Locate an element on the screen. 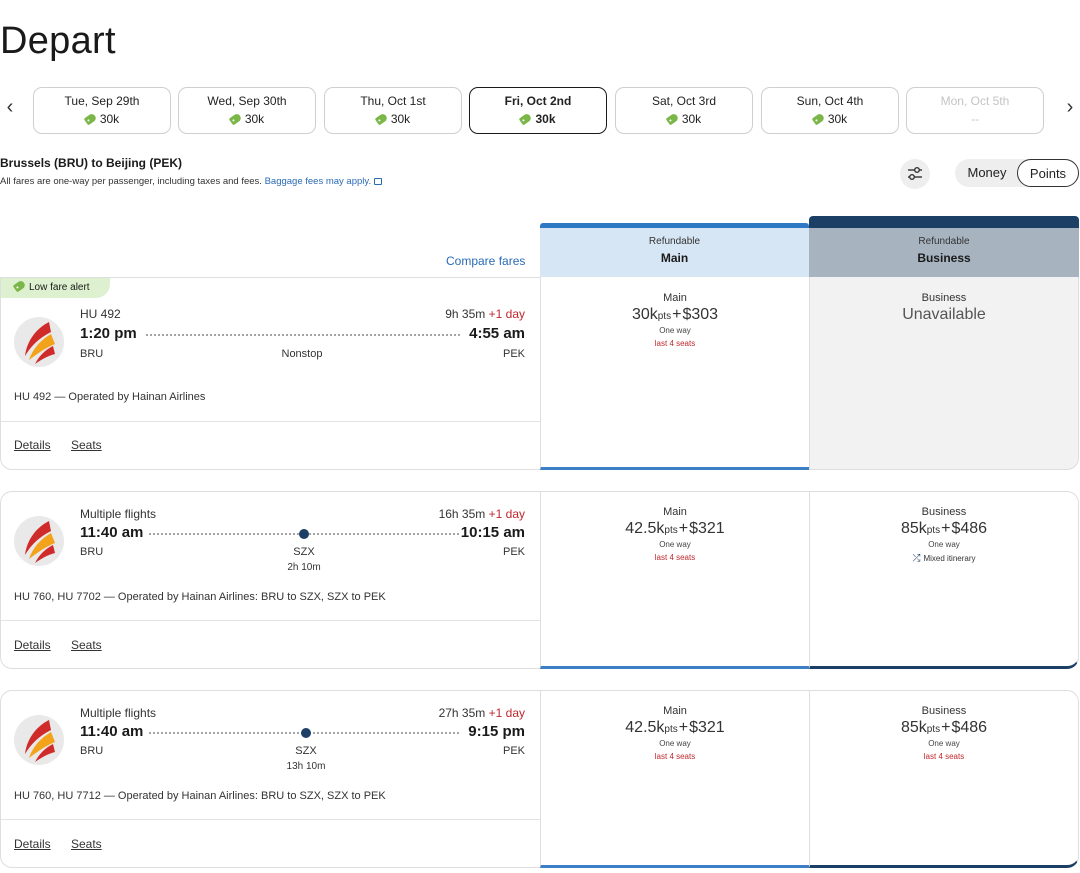  date-card-label: Sat, Oct 3rd is located at coordinates (684, 101).